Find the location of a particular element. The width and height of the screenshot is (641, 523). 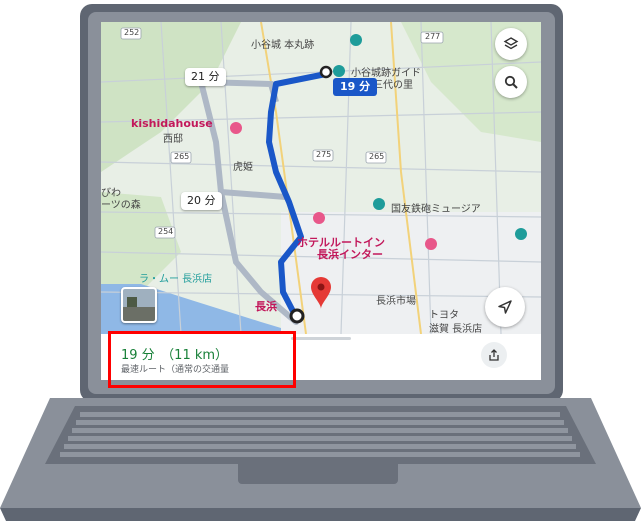

place-label-sports: ーツの森 is located at coordinates (121, 203).